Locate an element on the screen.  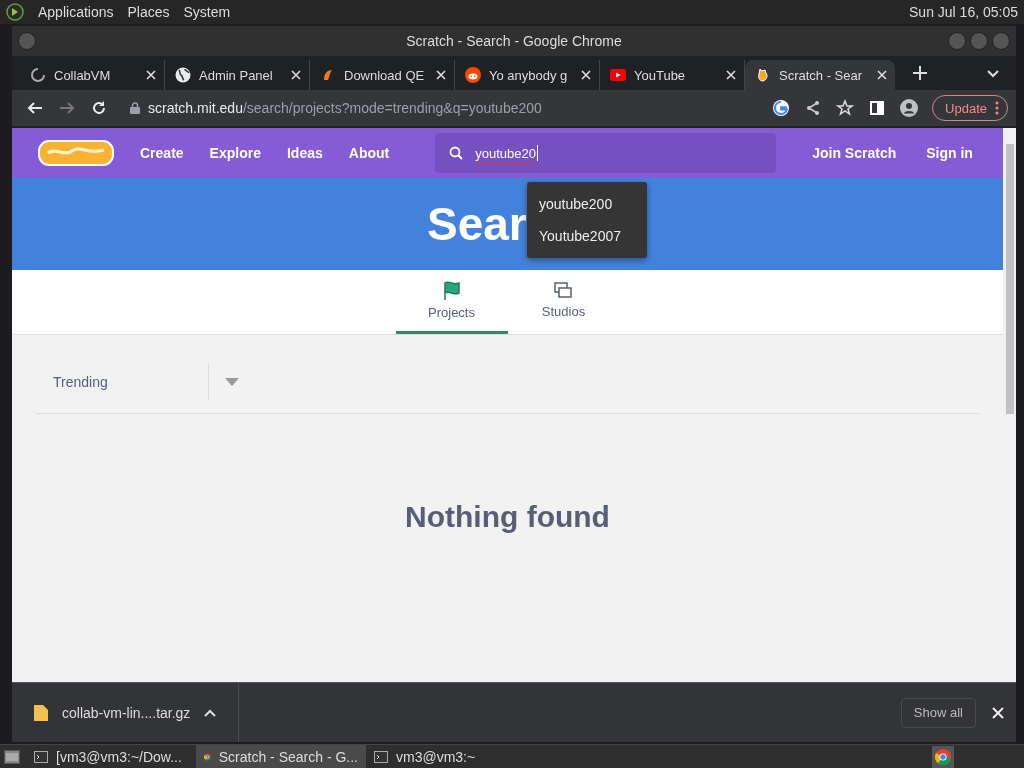
search-icon is located at coordinates (456, 153).